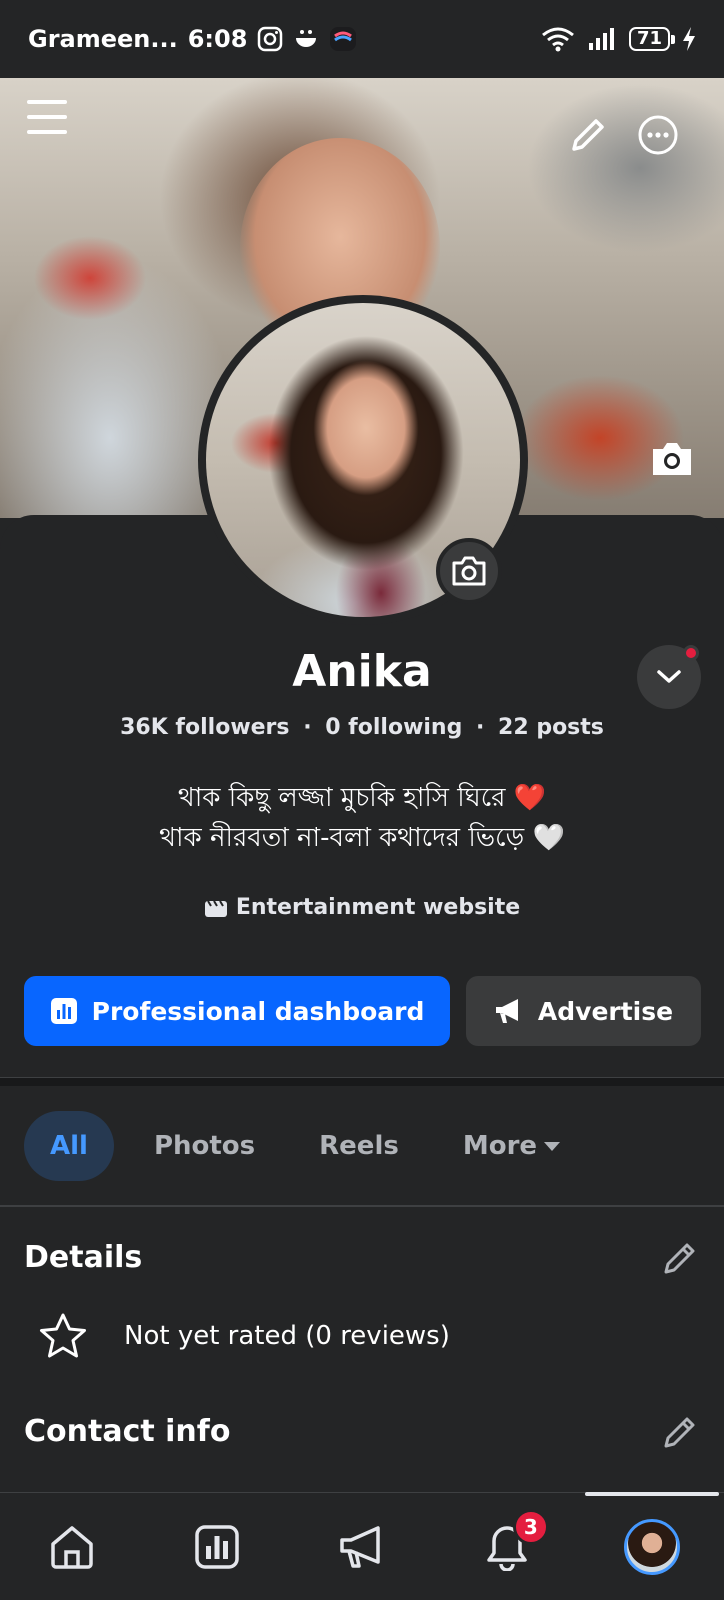  What do you see at coordinates (362, 798) in the screenshot?
I see `bio-line: থাক কিছু লজ্জা মুচকি হাসি ঘিরে ❤️` at bounding box center [362, 798].